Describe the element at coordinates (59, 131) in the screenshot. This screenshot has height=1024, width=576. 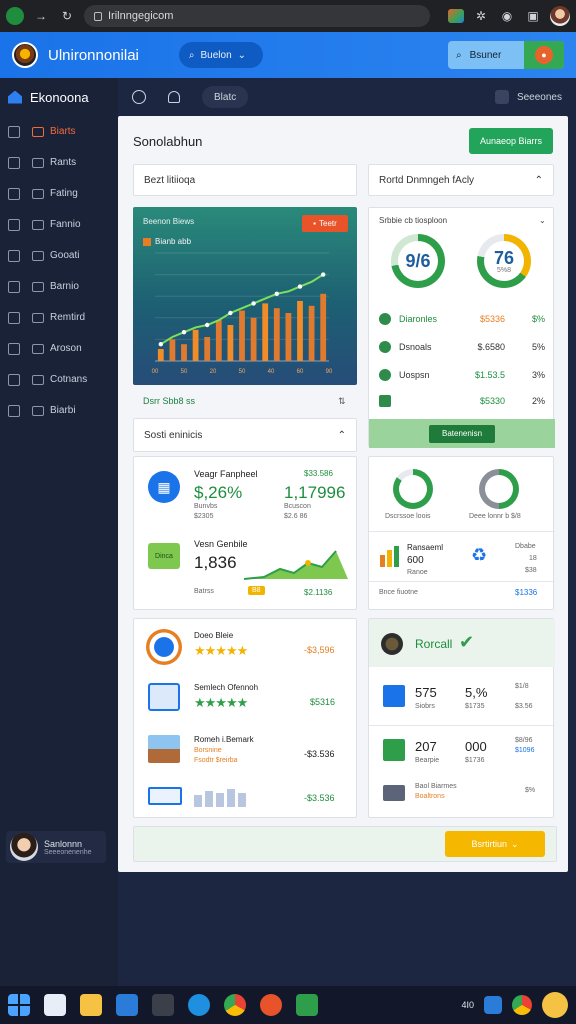
I see `sidebar-item-0: Biarts` at that location.